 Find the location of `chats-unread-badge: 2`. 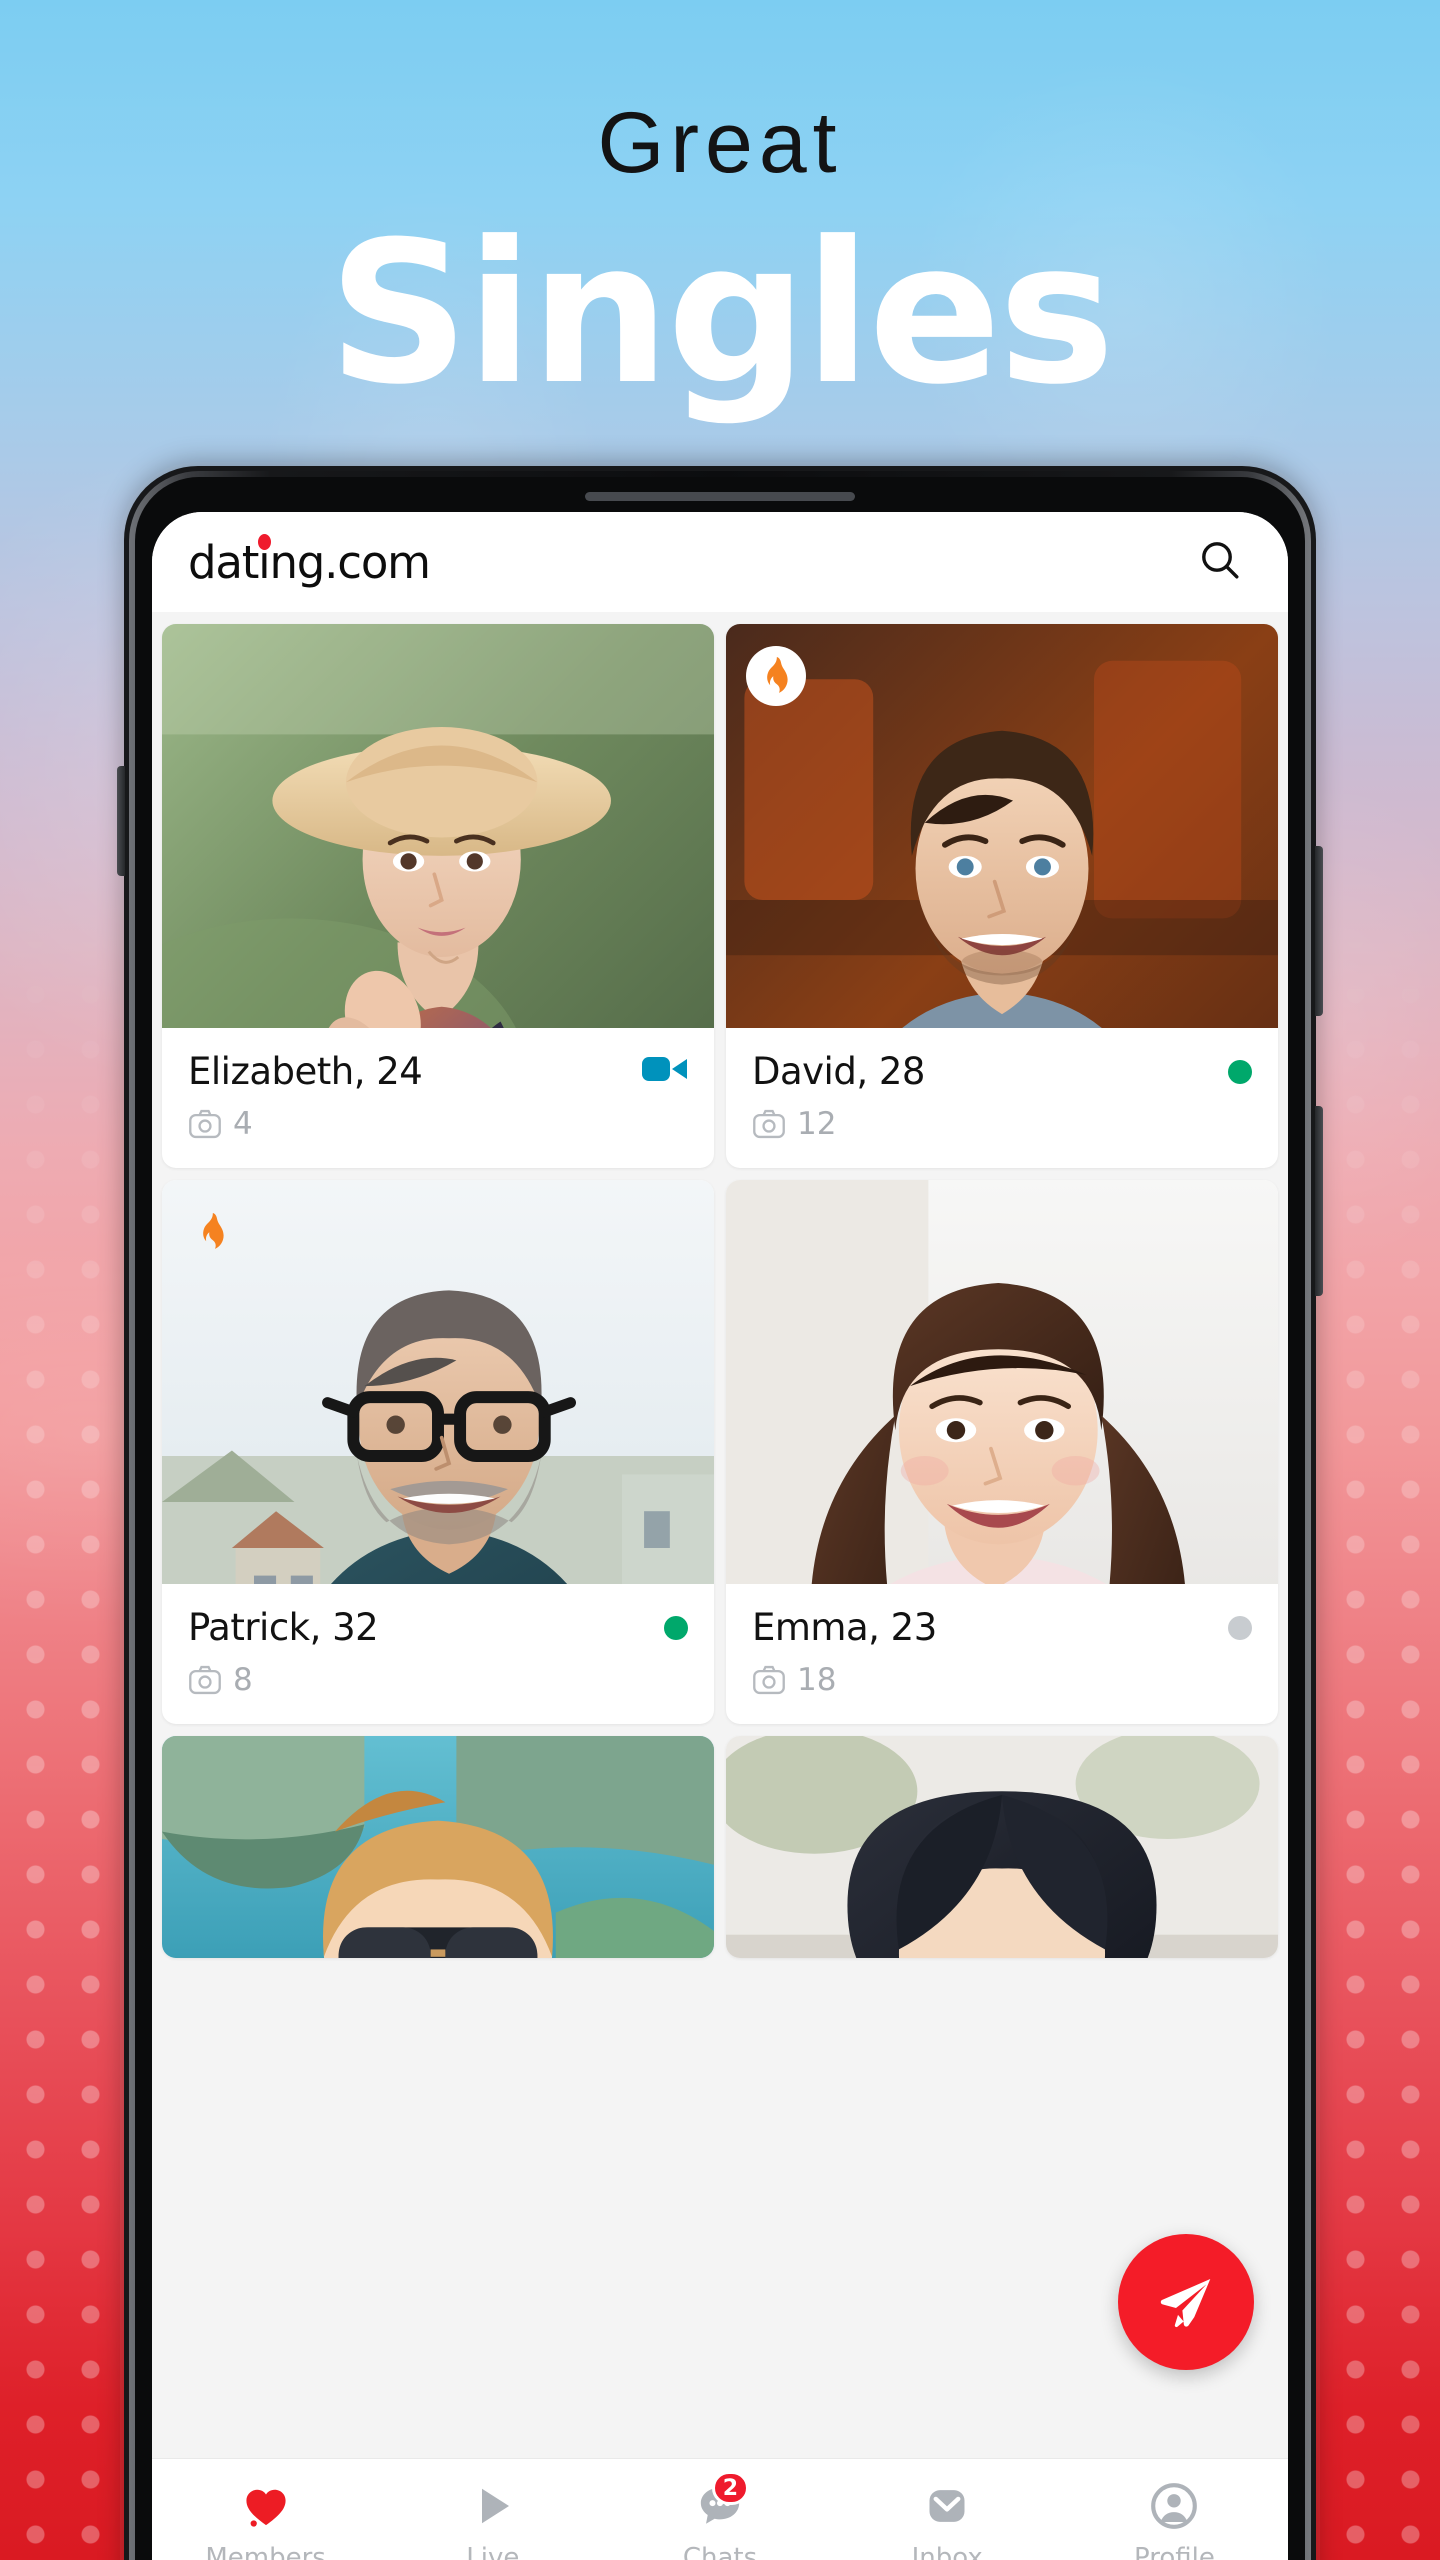

chats-unread-badge: 2 is located at coordinates (730, 2488).